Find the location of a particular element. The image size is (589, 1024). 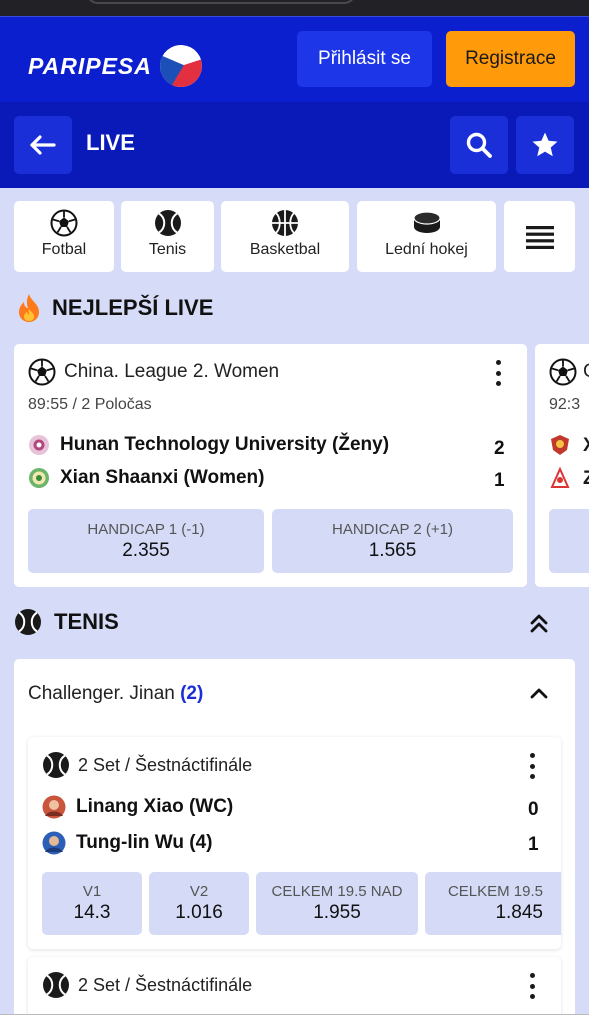

odd-button: V1 14.3 is located at coordinates (92, 903).